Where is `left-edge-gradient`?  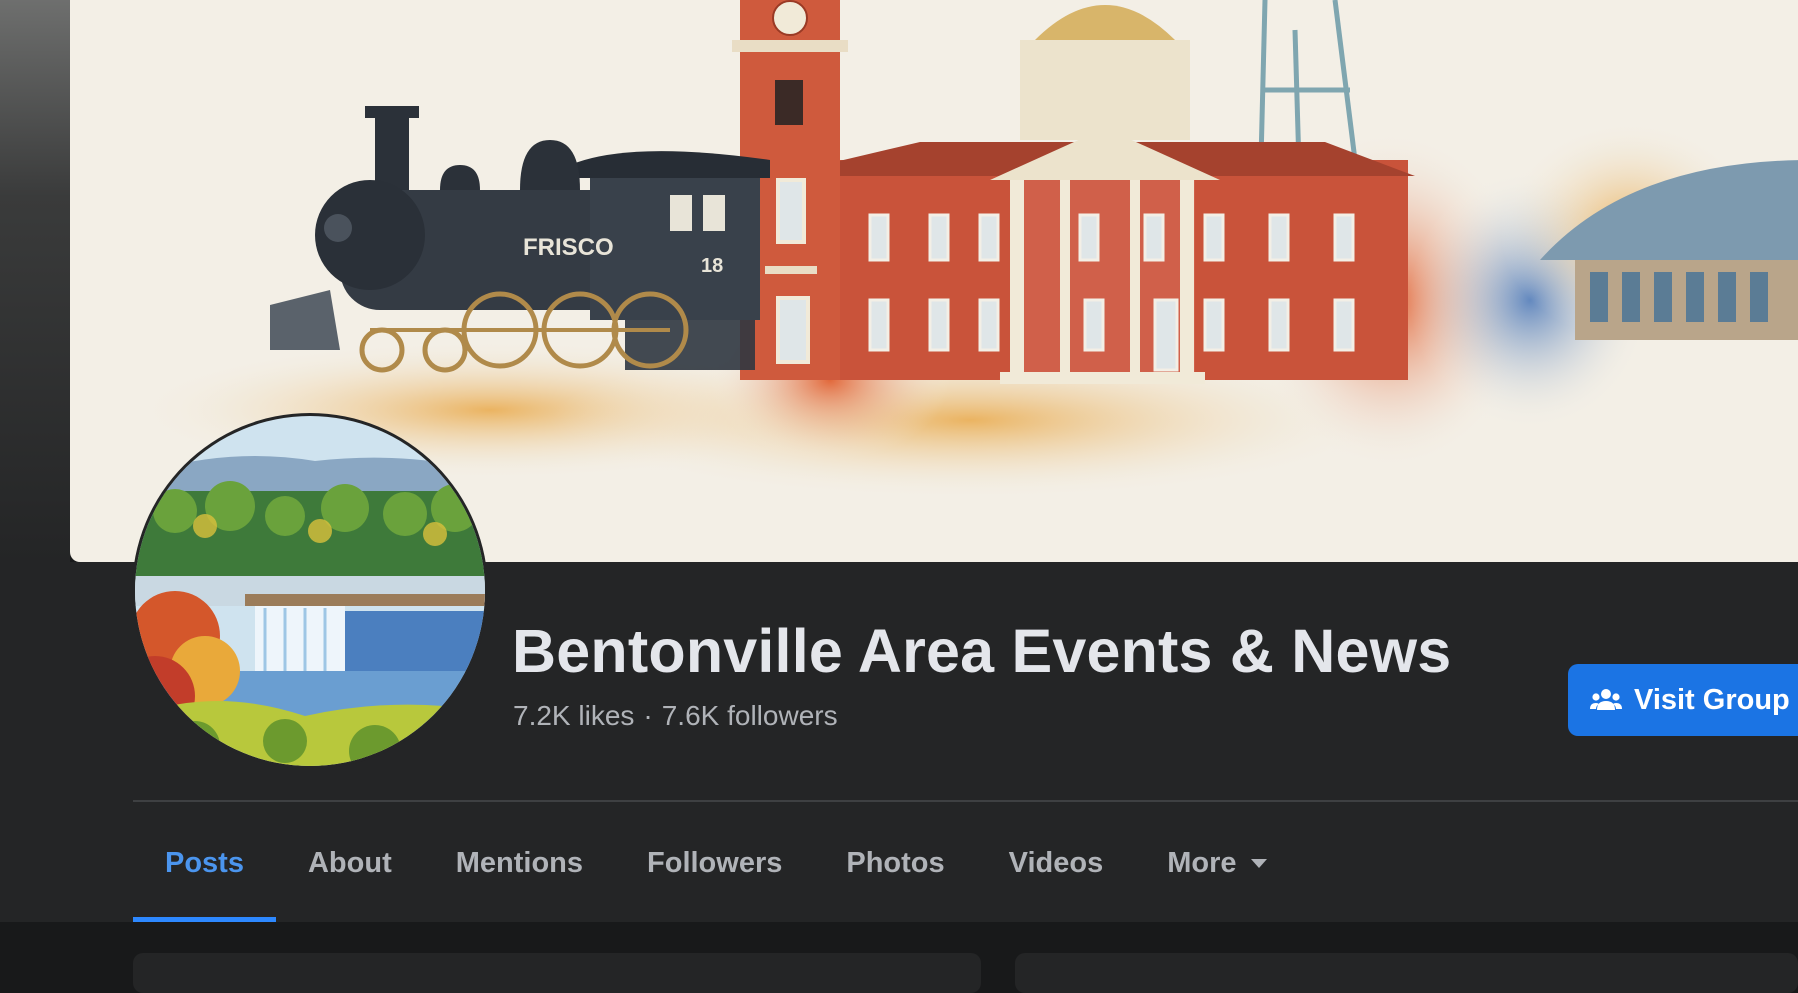 left-edge-gradient is located at coordinates (35, 281).